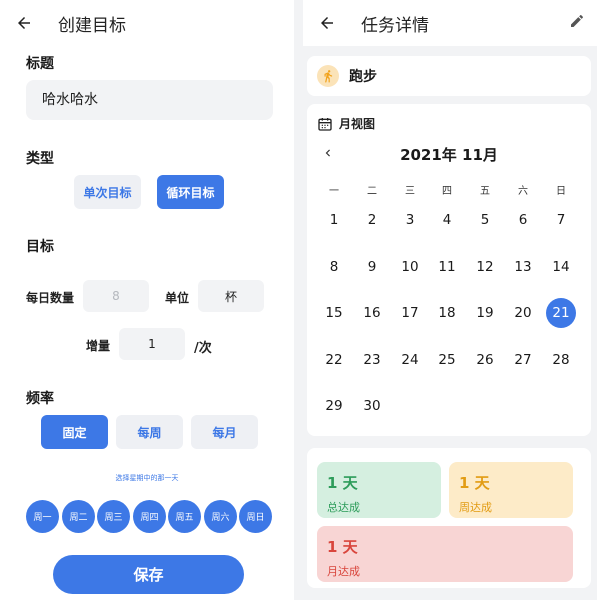 Image resolution: width=597 pixels, height=600 pixels. Describe the element at coordinates (116, 296) in the screenshot. I see `daily-count-input: 8` at that location.